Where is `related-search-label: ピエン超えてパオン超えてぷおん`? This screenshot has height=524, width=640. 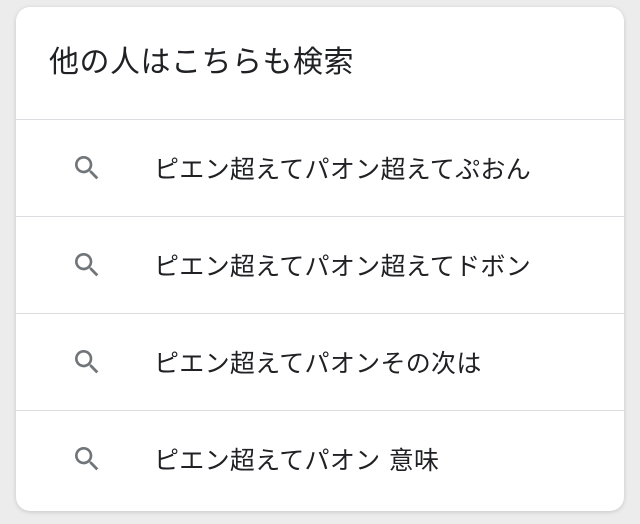
related-search-label: ピエン超えてパオン超えてぷおん is located at coordinates (343, 169).